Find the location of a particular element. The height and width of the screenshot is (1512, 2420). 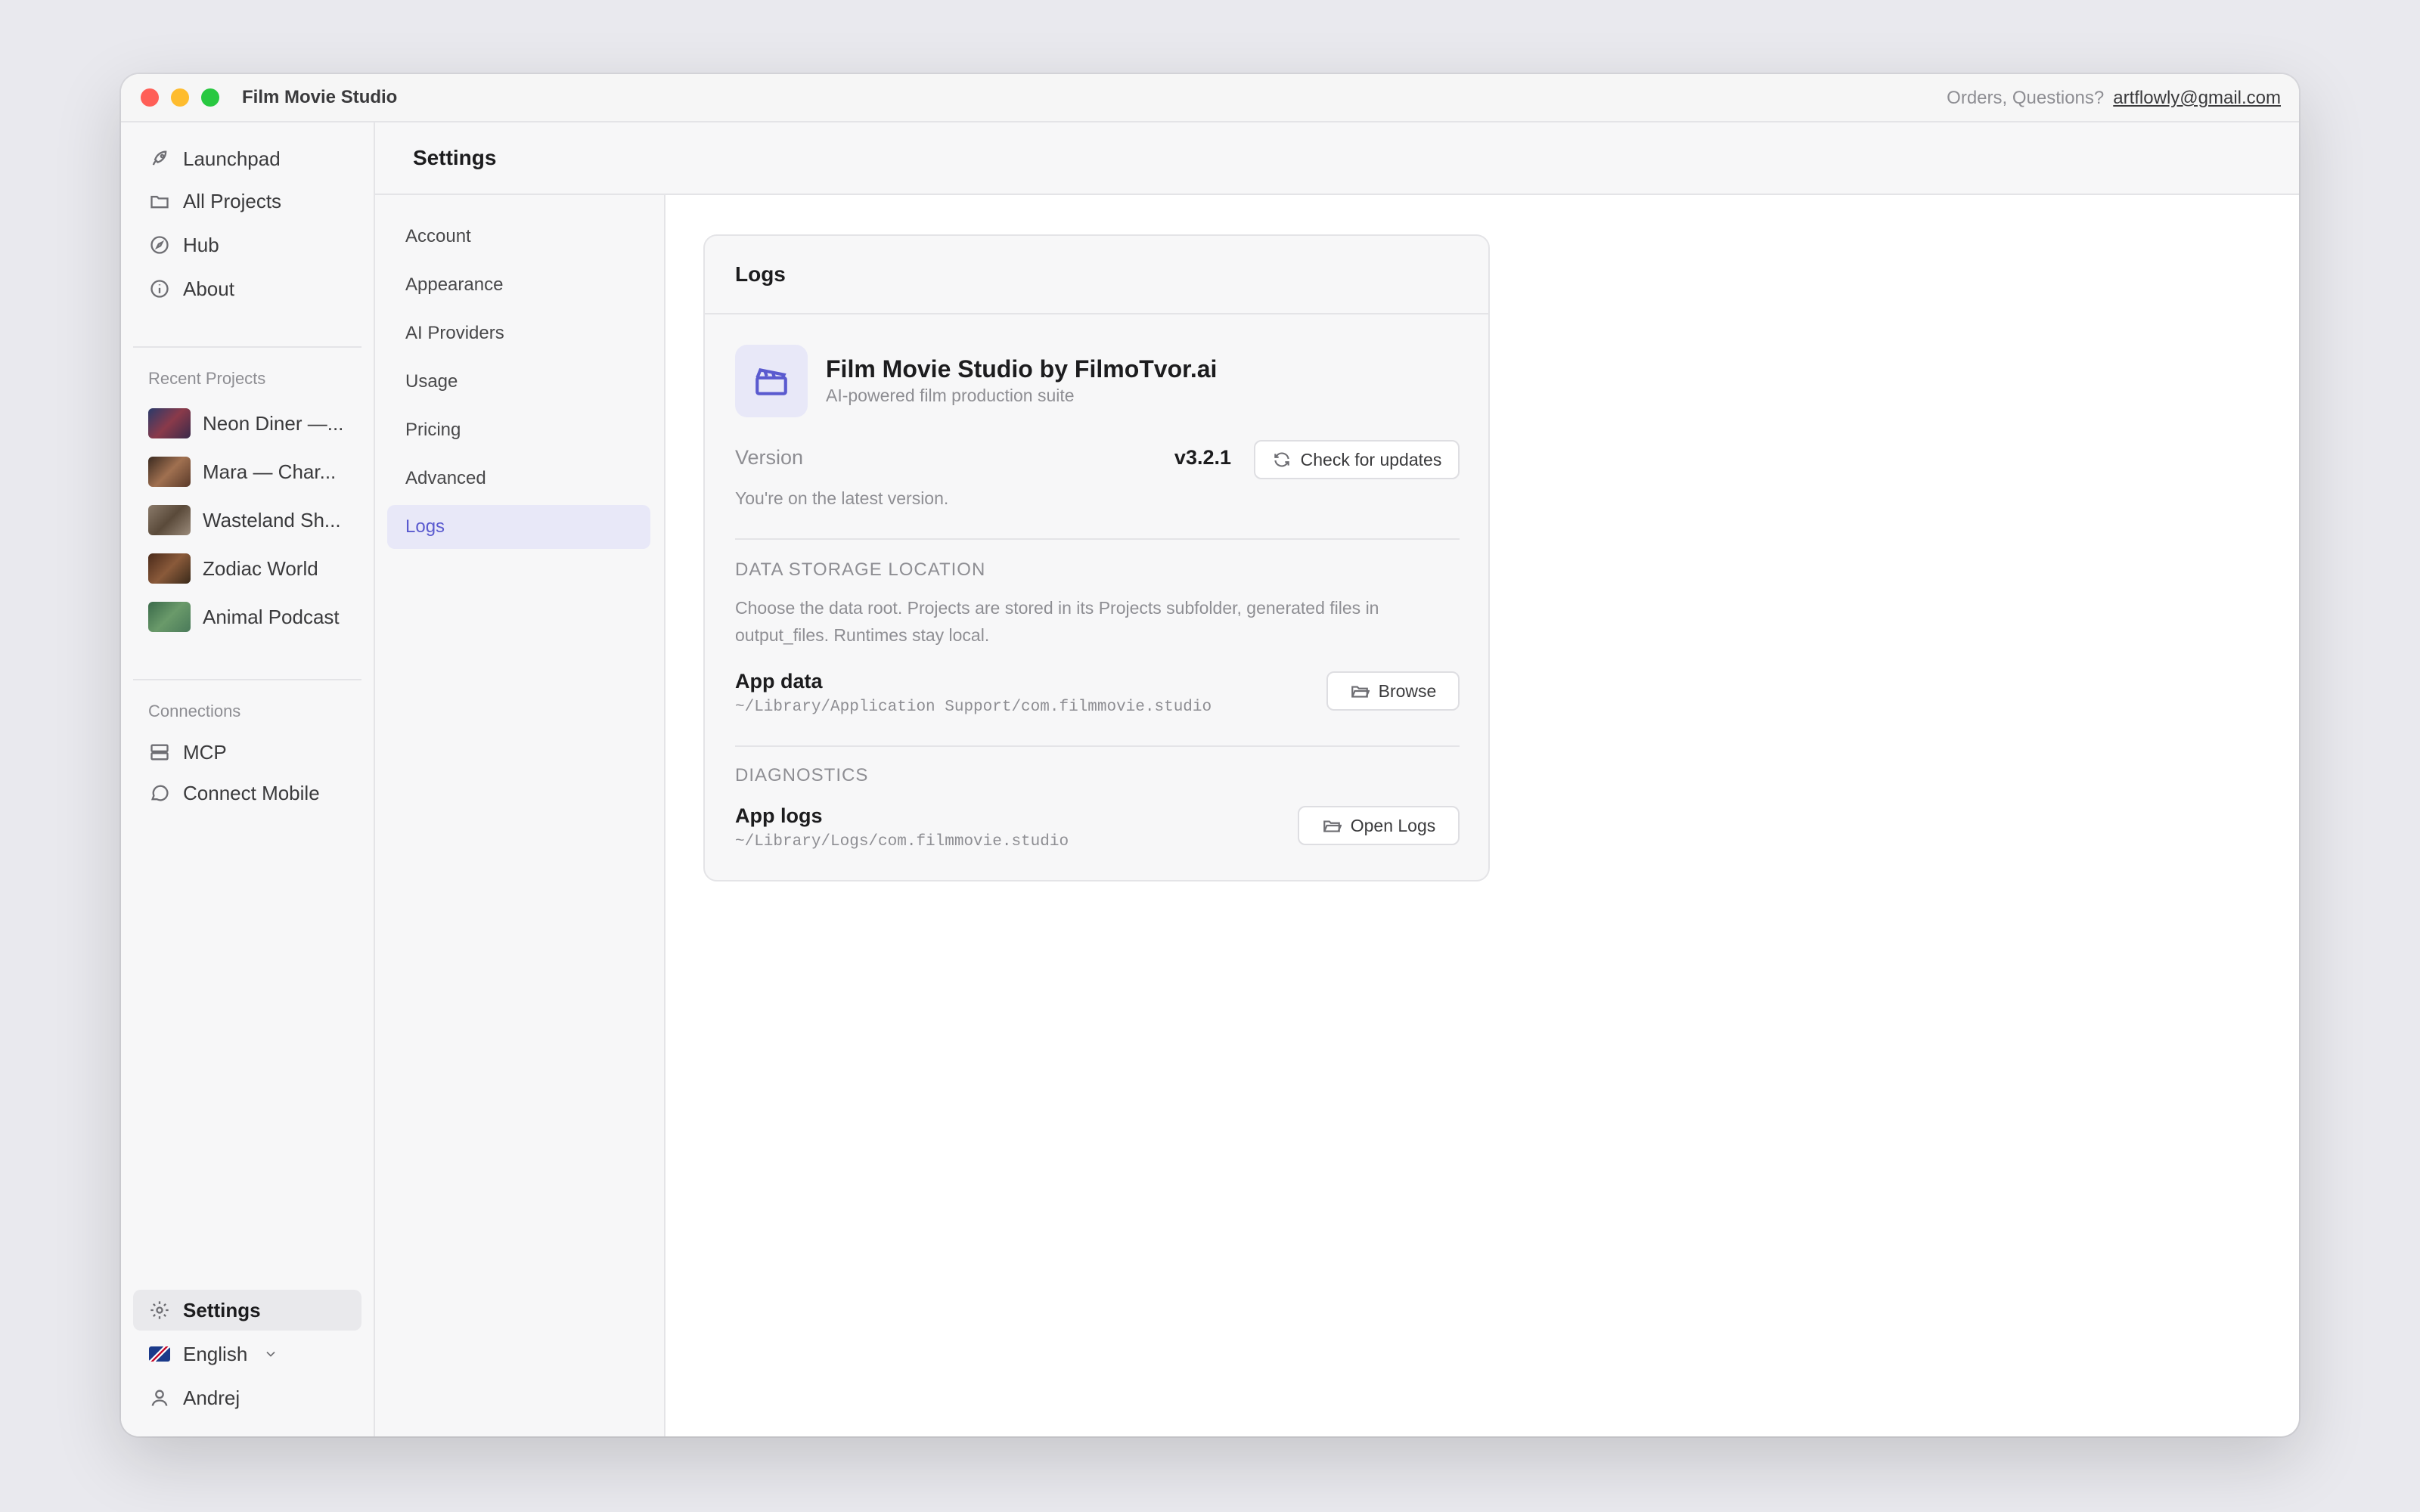

app-title: Film Movie Studio is located at coordinates (320, 97).